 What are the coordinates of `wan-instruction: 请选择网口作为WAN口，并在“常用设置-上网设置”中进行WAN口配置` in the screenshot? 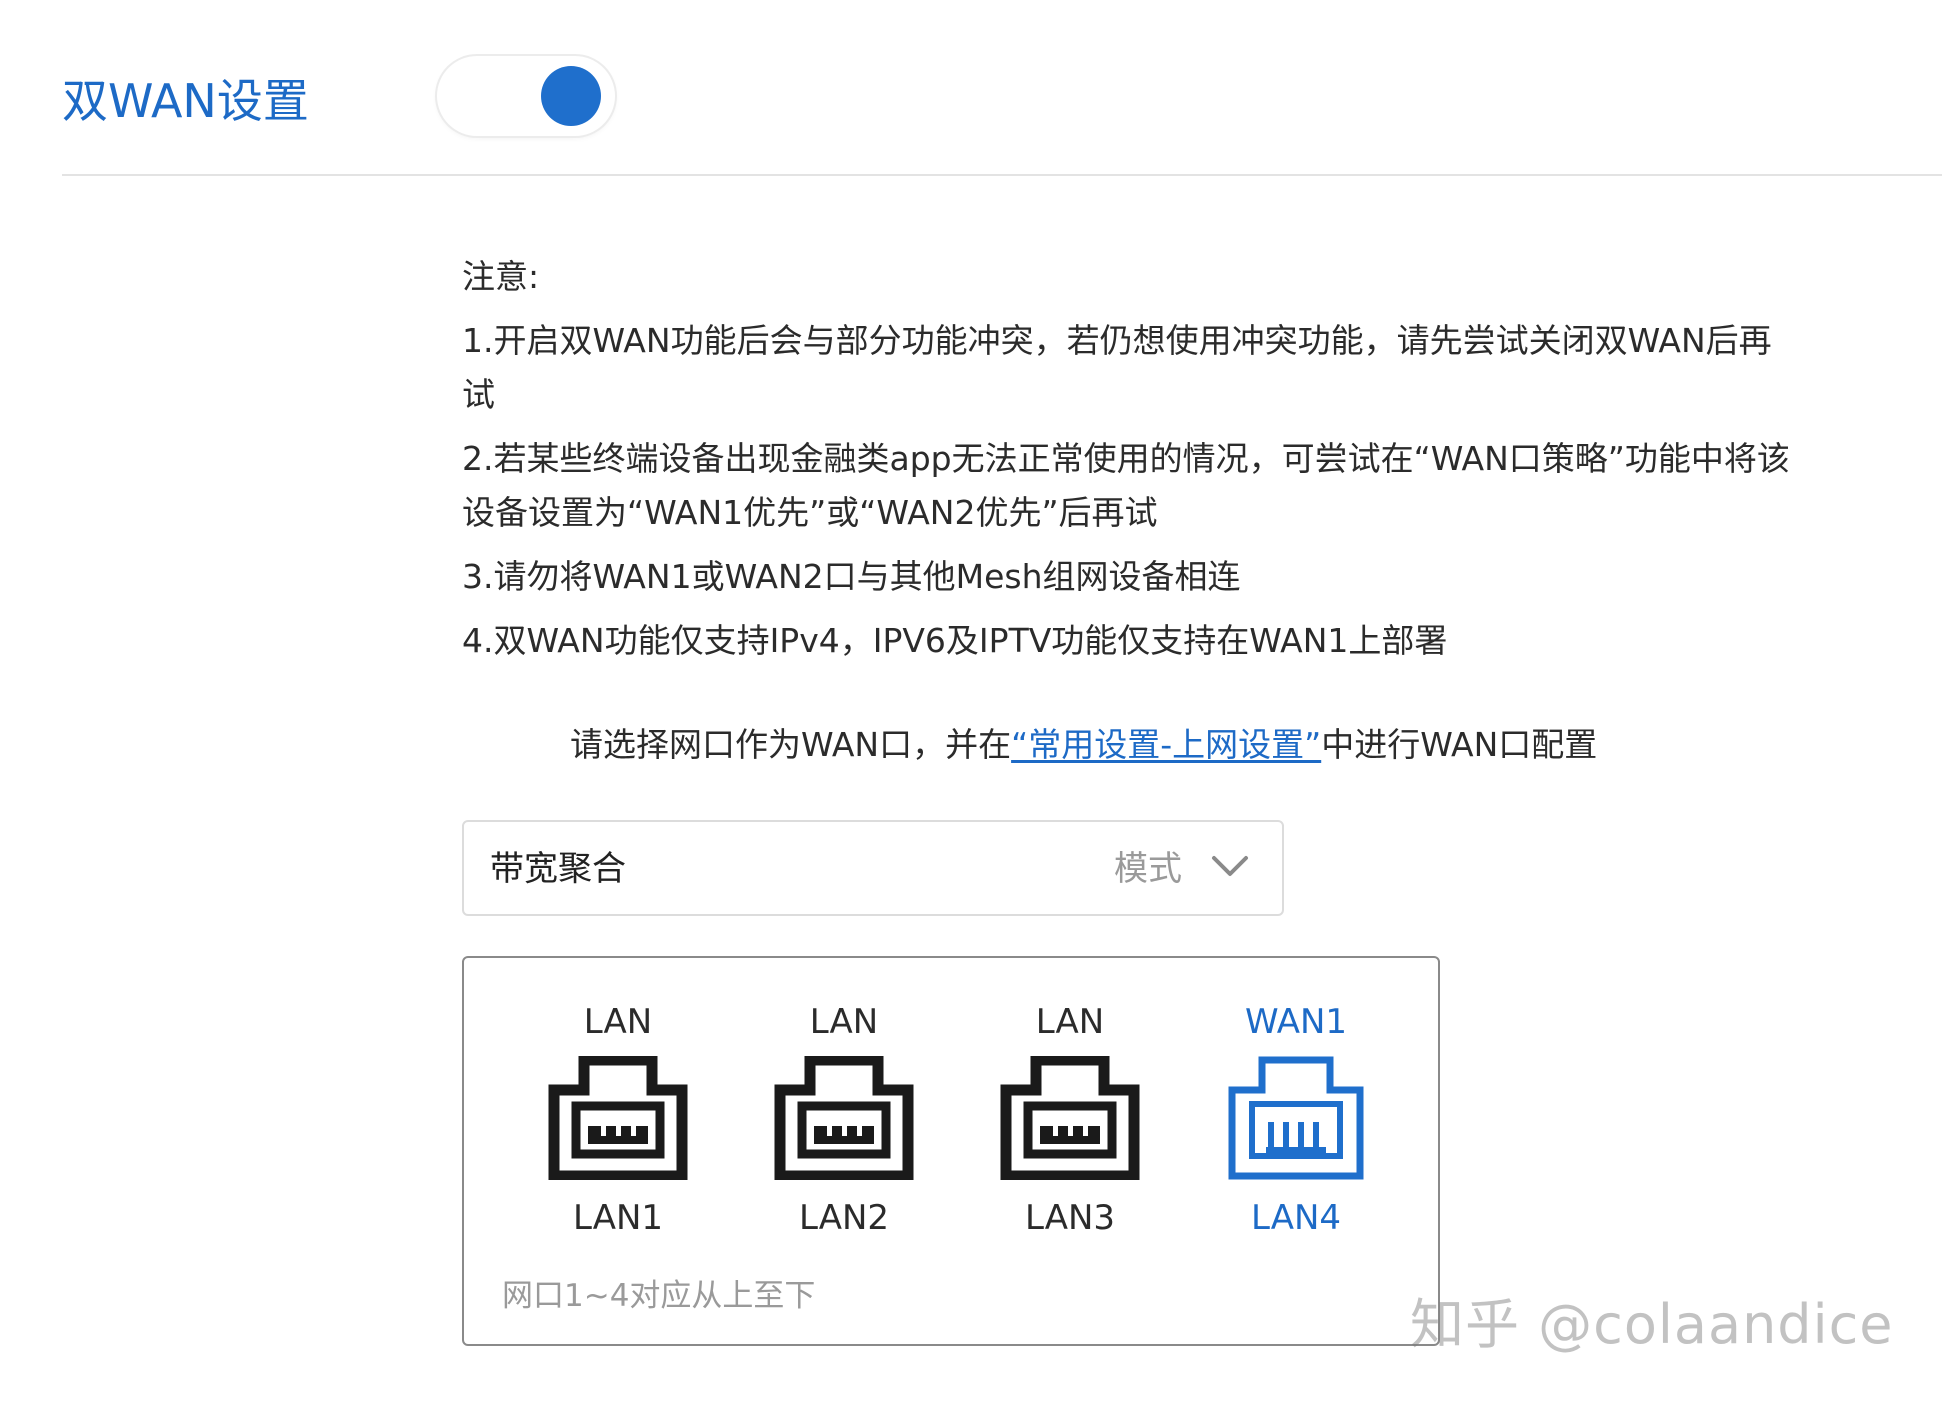 It's located at (1083, 745).